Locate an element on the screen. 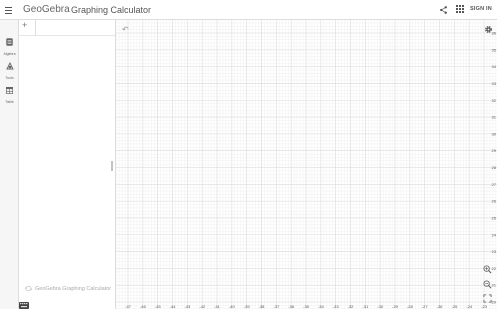 This screenshot has height=309, width=497. x-tick-label: -25 is located at coordinates (454, 306).